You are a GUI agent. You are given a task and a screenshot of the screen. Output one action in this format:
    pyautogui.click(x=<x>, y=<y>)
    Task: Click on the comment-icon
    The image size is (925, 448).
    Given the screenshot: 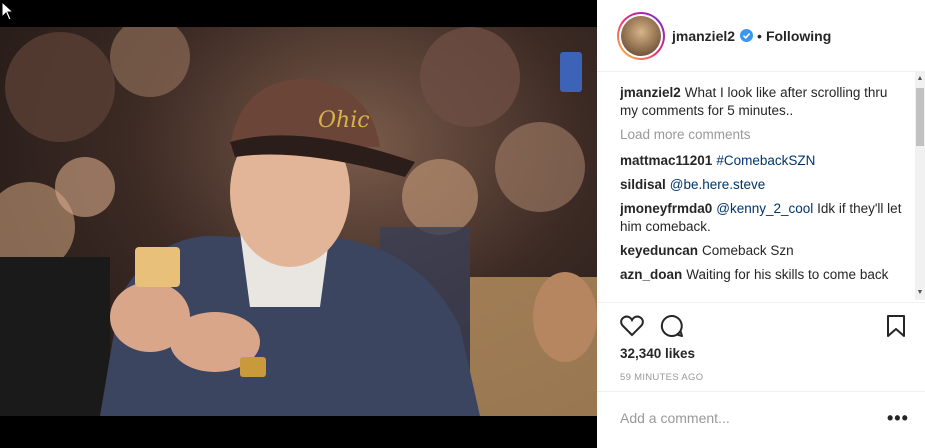 What is the action you would take?
    pyautogui.click(x=672, y=326)
    